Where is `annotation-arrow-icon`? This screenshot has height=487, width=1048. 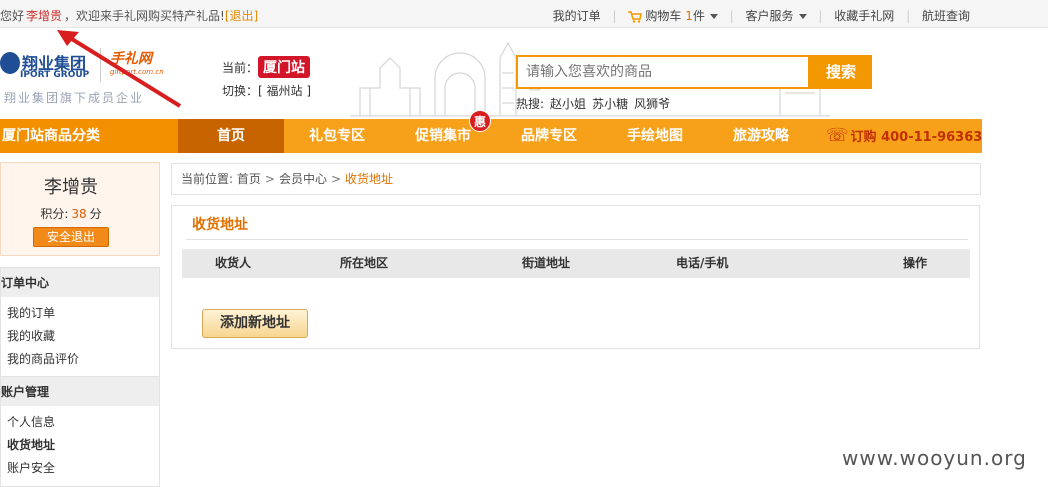 annotation-arrow-icon is located at coordinates (119, 69).